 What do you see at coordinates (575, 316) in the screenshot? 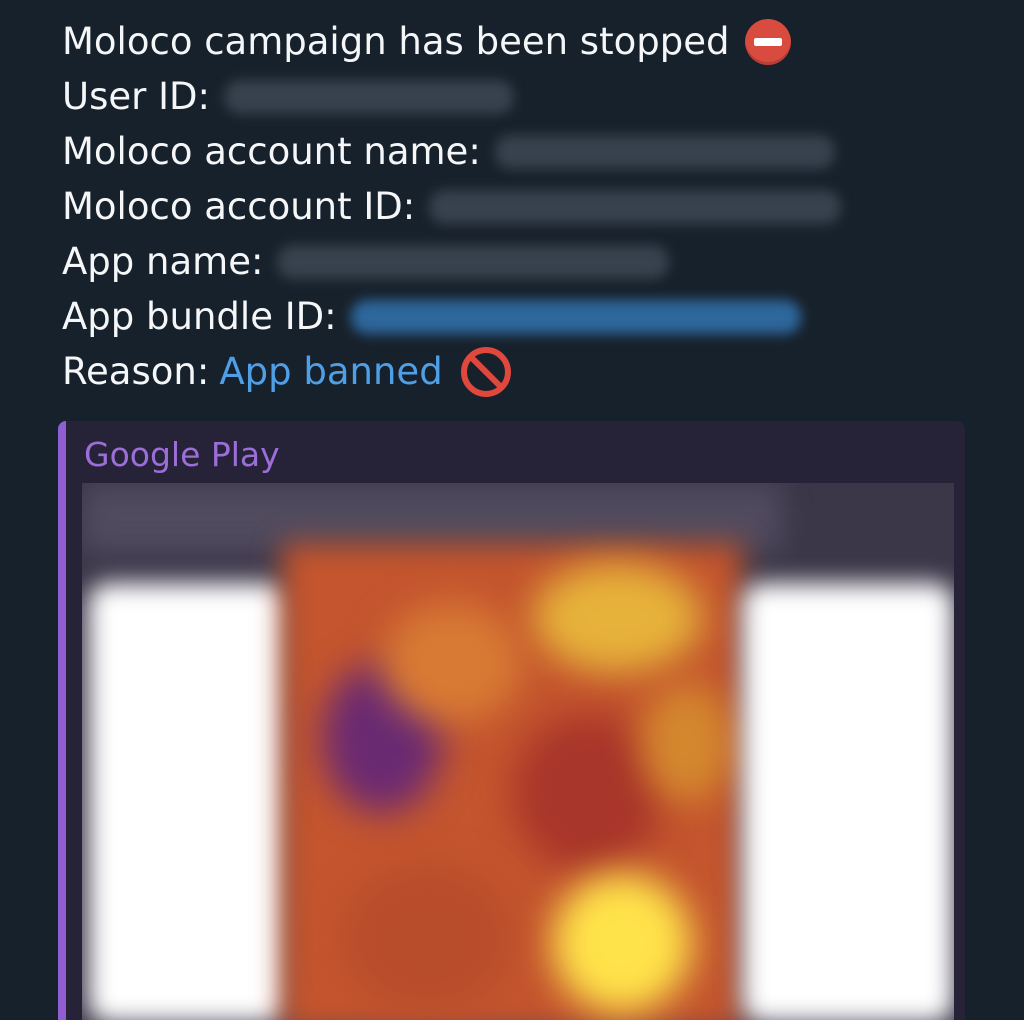
I see `redacted-link-value` at bounding box center [575, 316].